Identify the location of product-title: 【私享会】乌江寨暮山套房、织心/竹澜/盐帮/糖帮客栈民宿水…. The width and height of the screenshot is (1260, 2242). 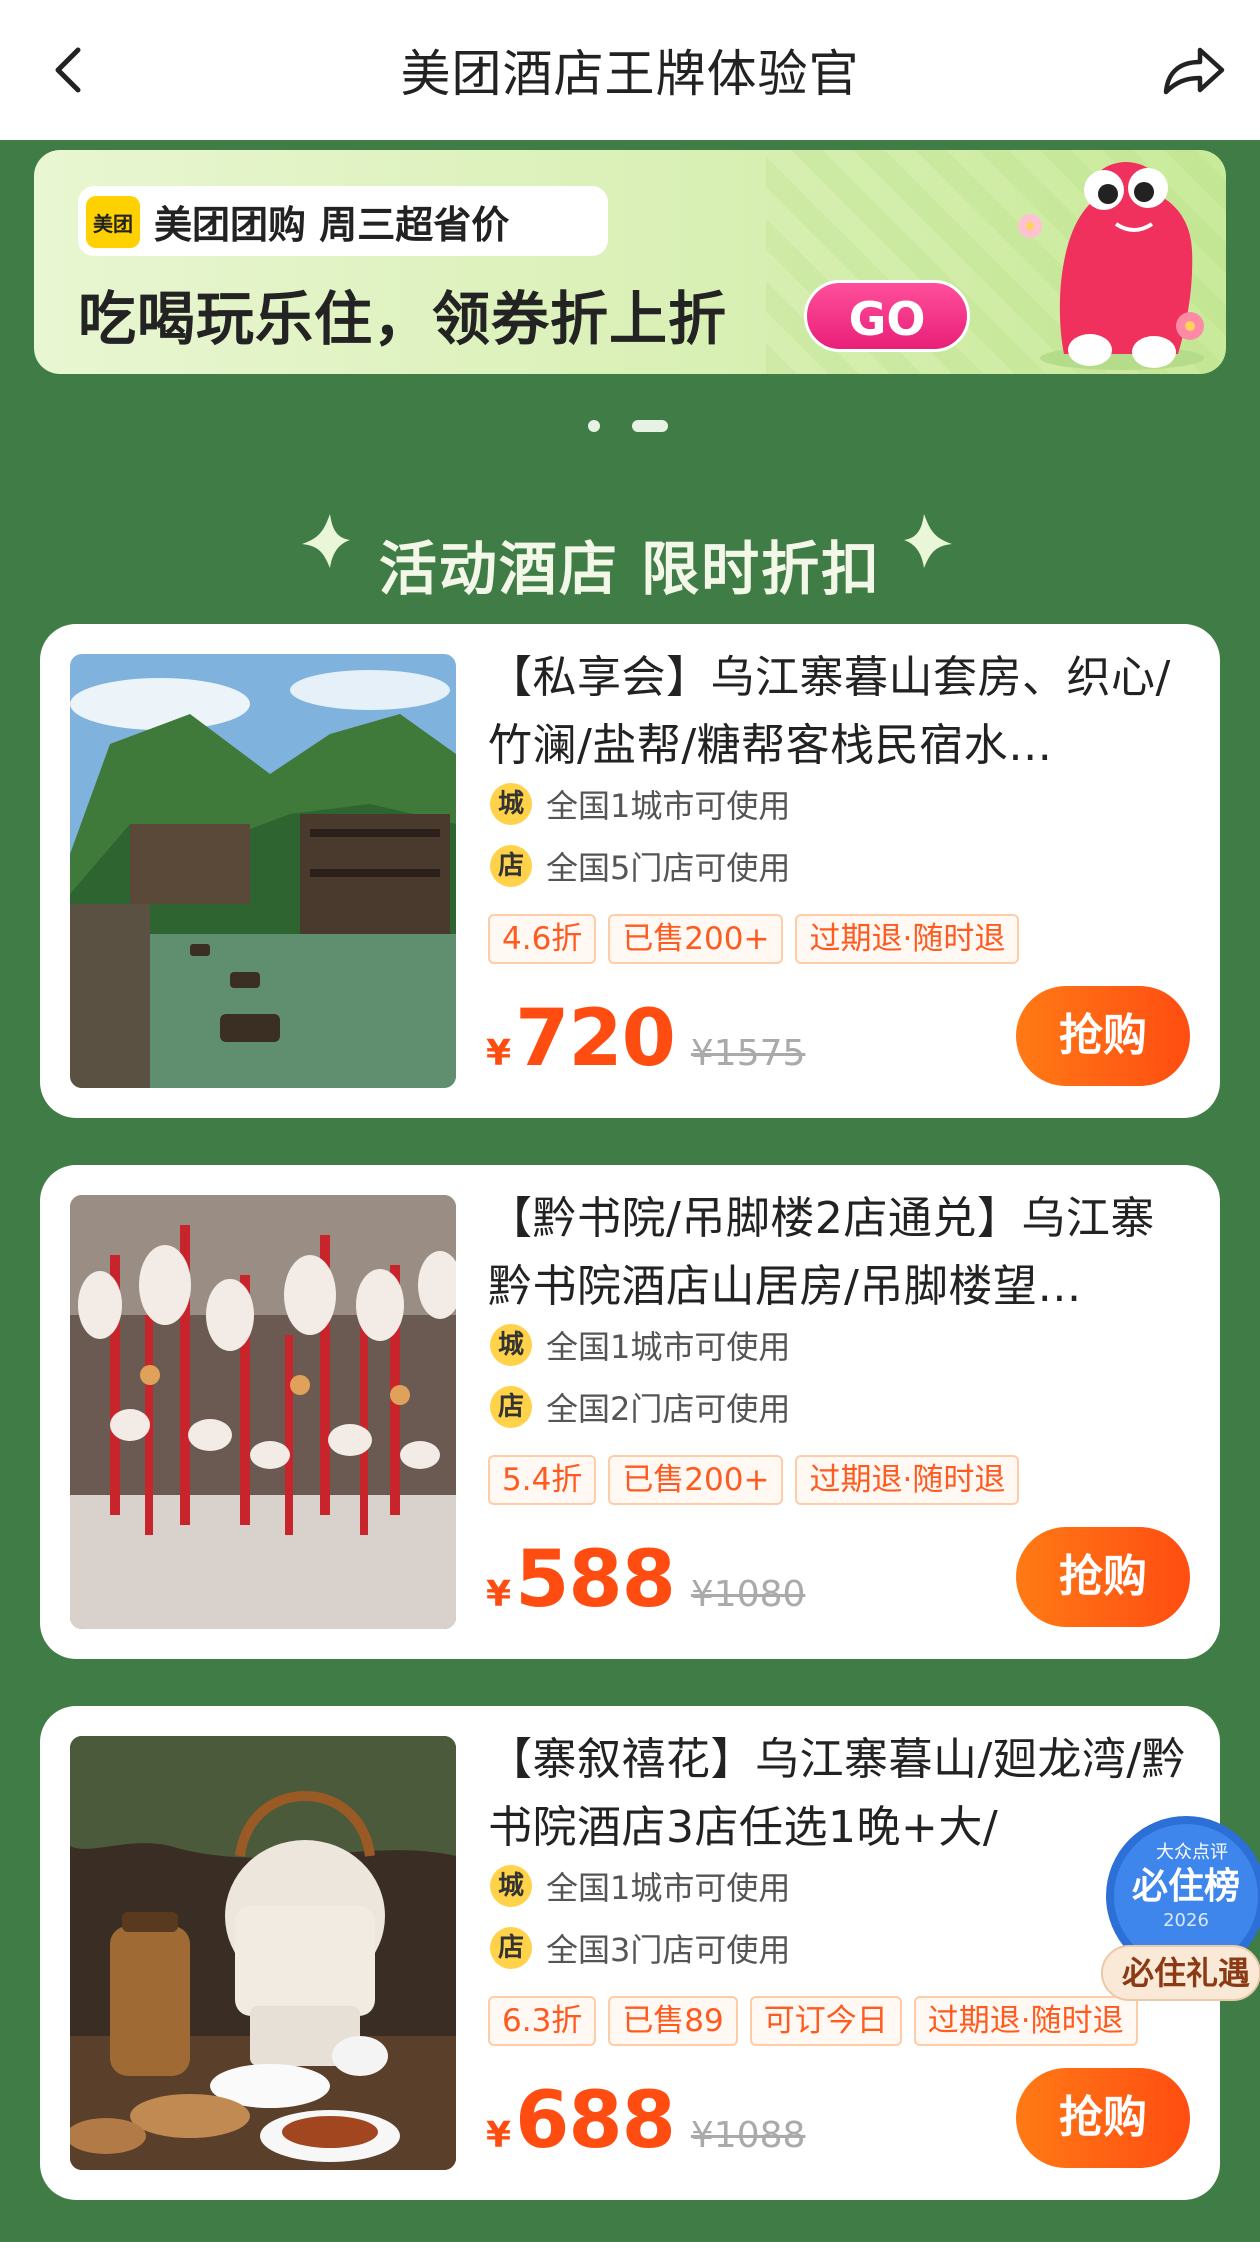
(843, 712).